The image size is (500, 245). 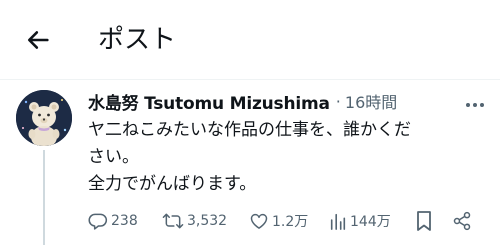 I want to click on thread-line, so click(x=44, y=197).